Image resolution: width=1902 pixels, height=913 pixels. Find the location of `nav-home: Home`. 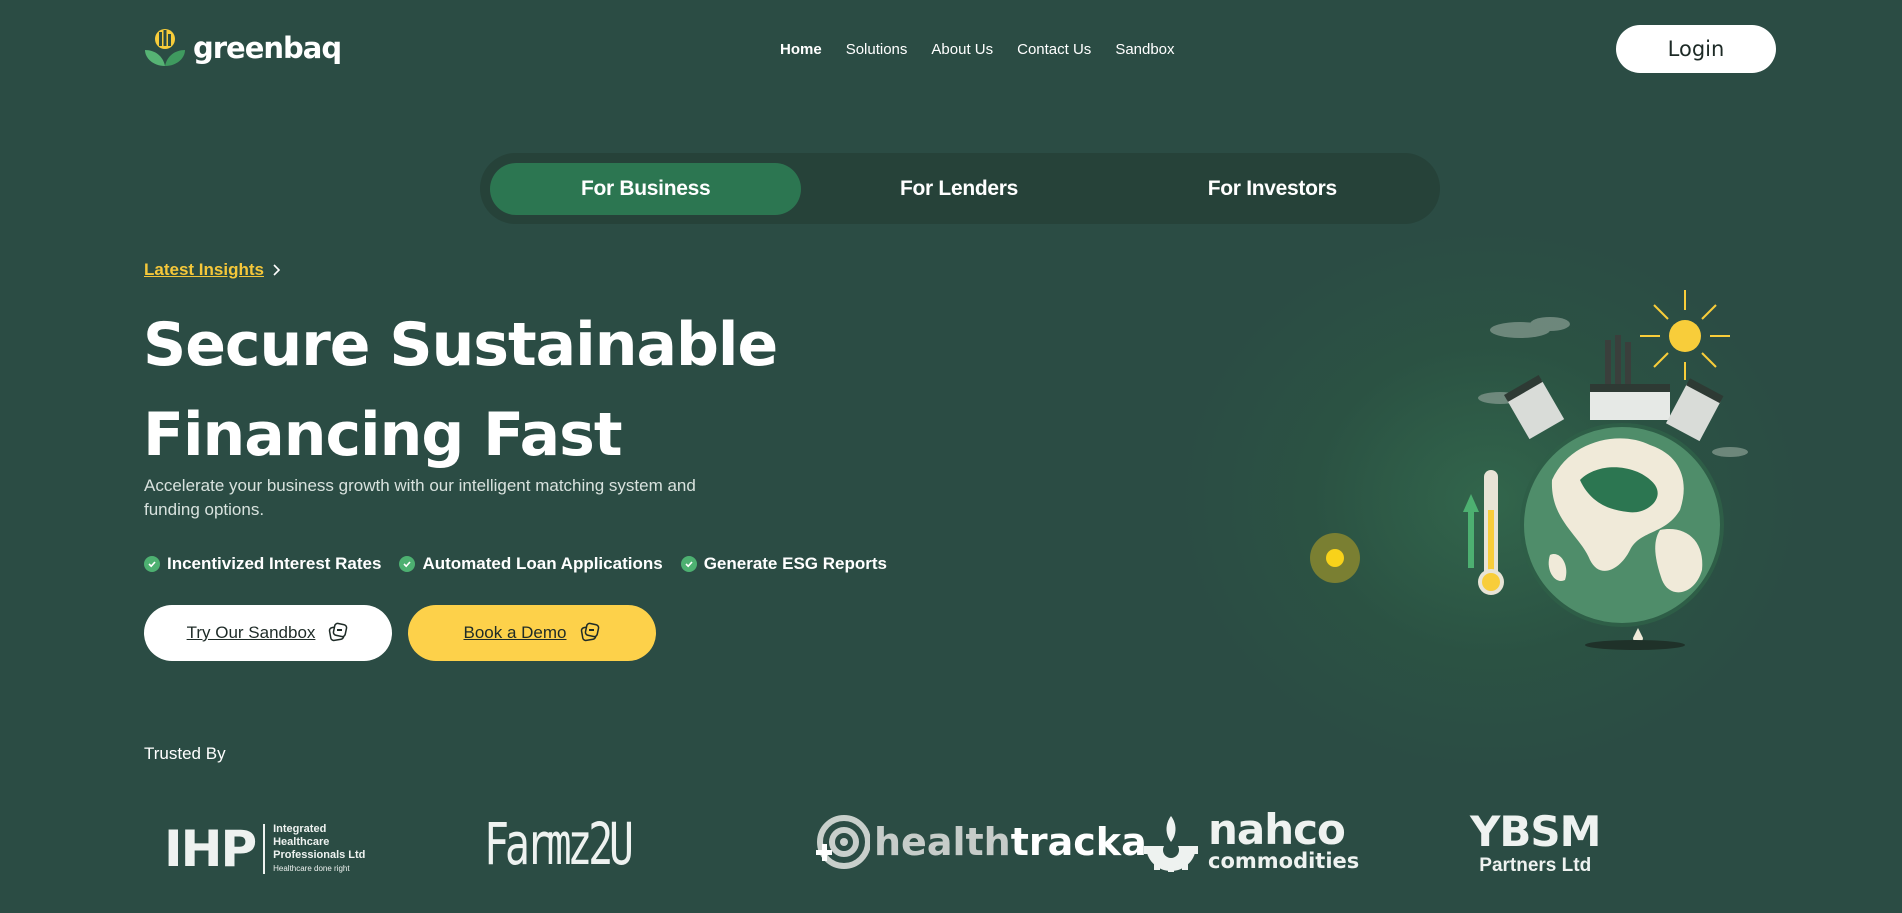

nav-home: Home is located at coordinates (801, 49).